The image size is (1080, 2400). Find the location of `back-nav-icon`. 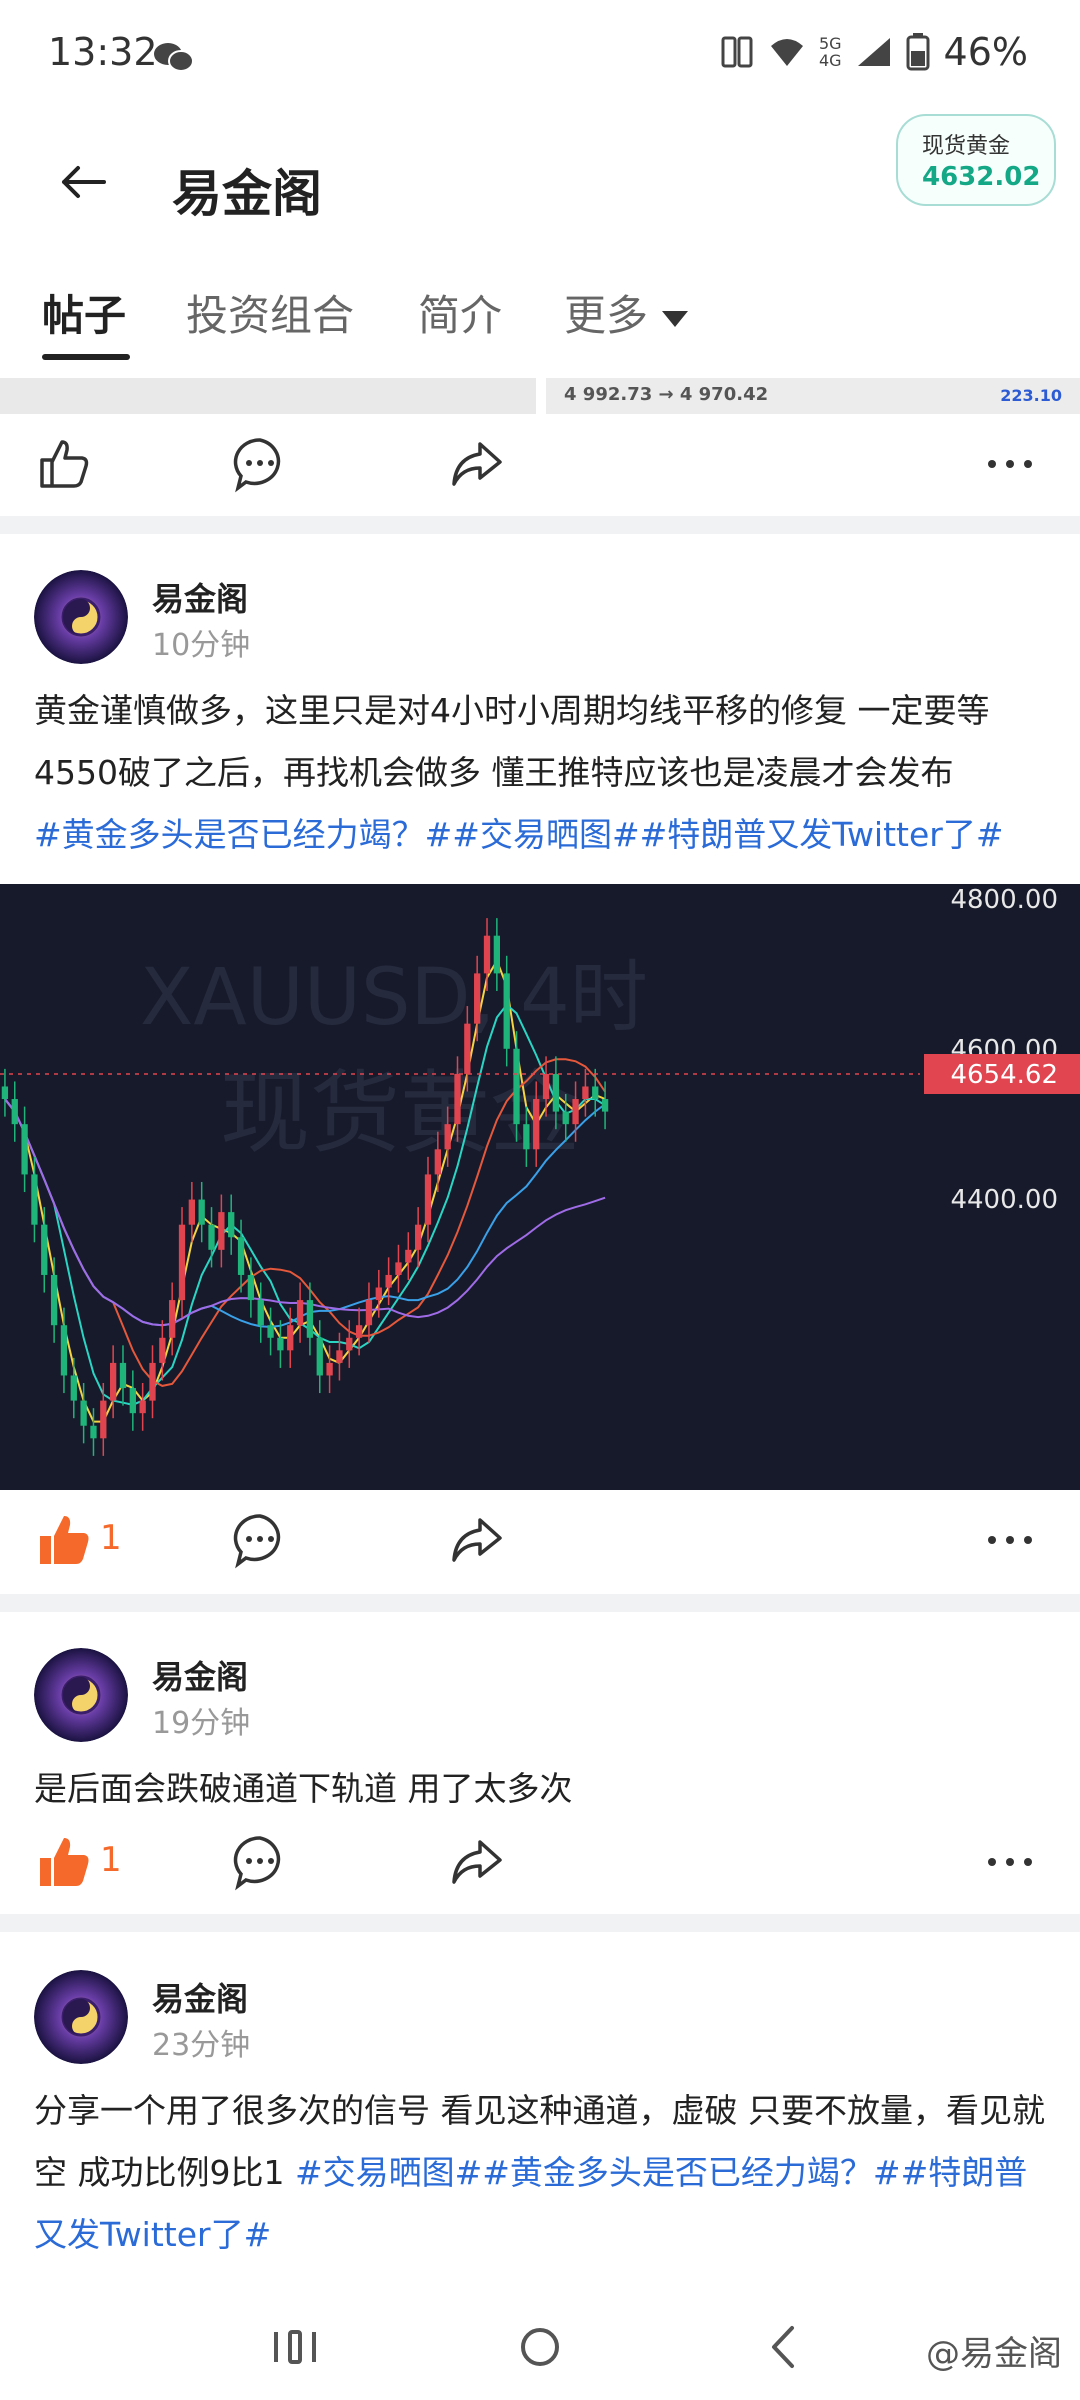

back-nav-icon is located at coordinates (785, 2347).